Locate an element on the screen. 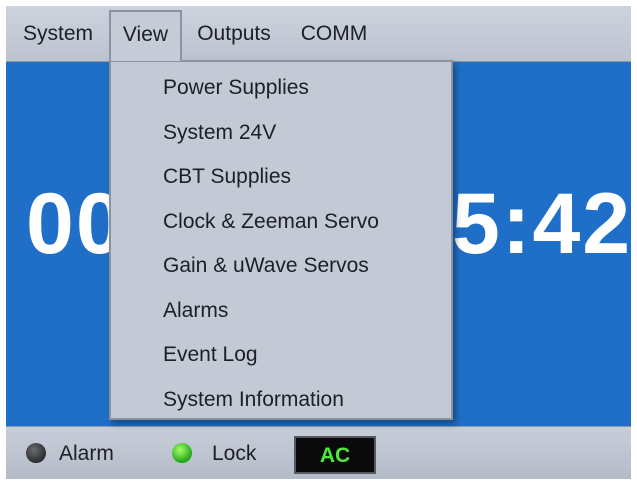 This screenshot has width=637, height=485. lock-label: Lock is located at coordinates (234, 453).